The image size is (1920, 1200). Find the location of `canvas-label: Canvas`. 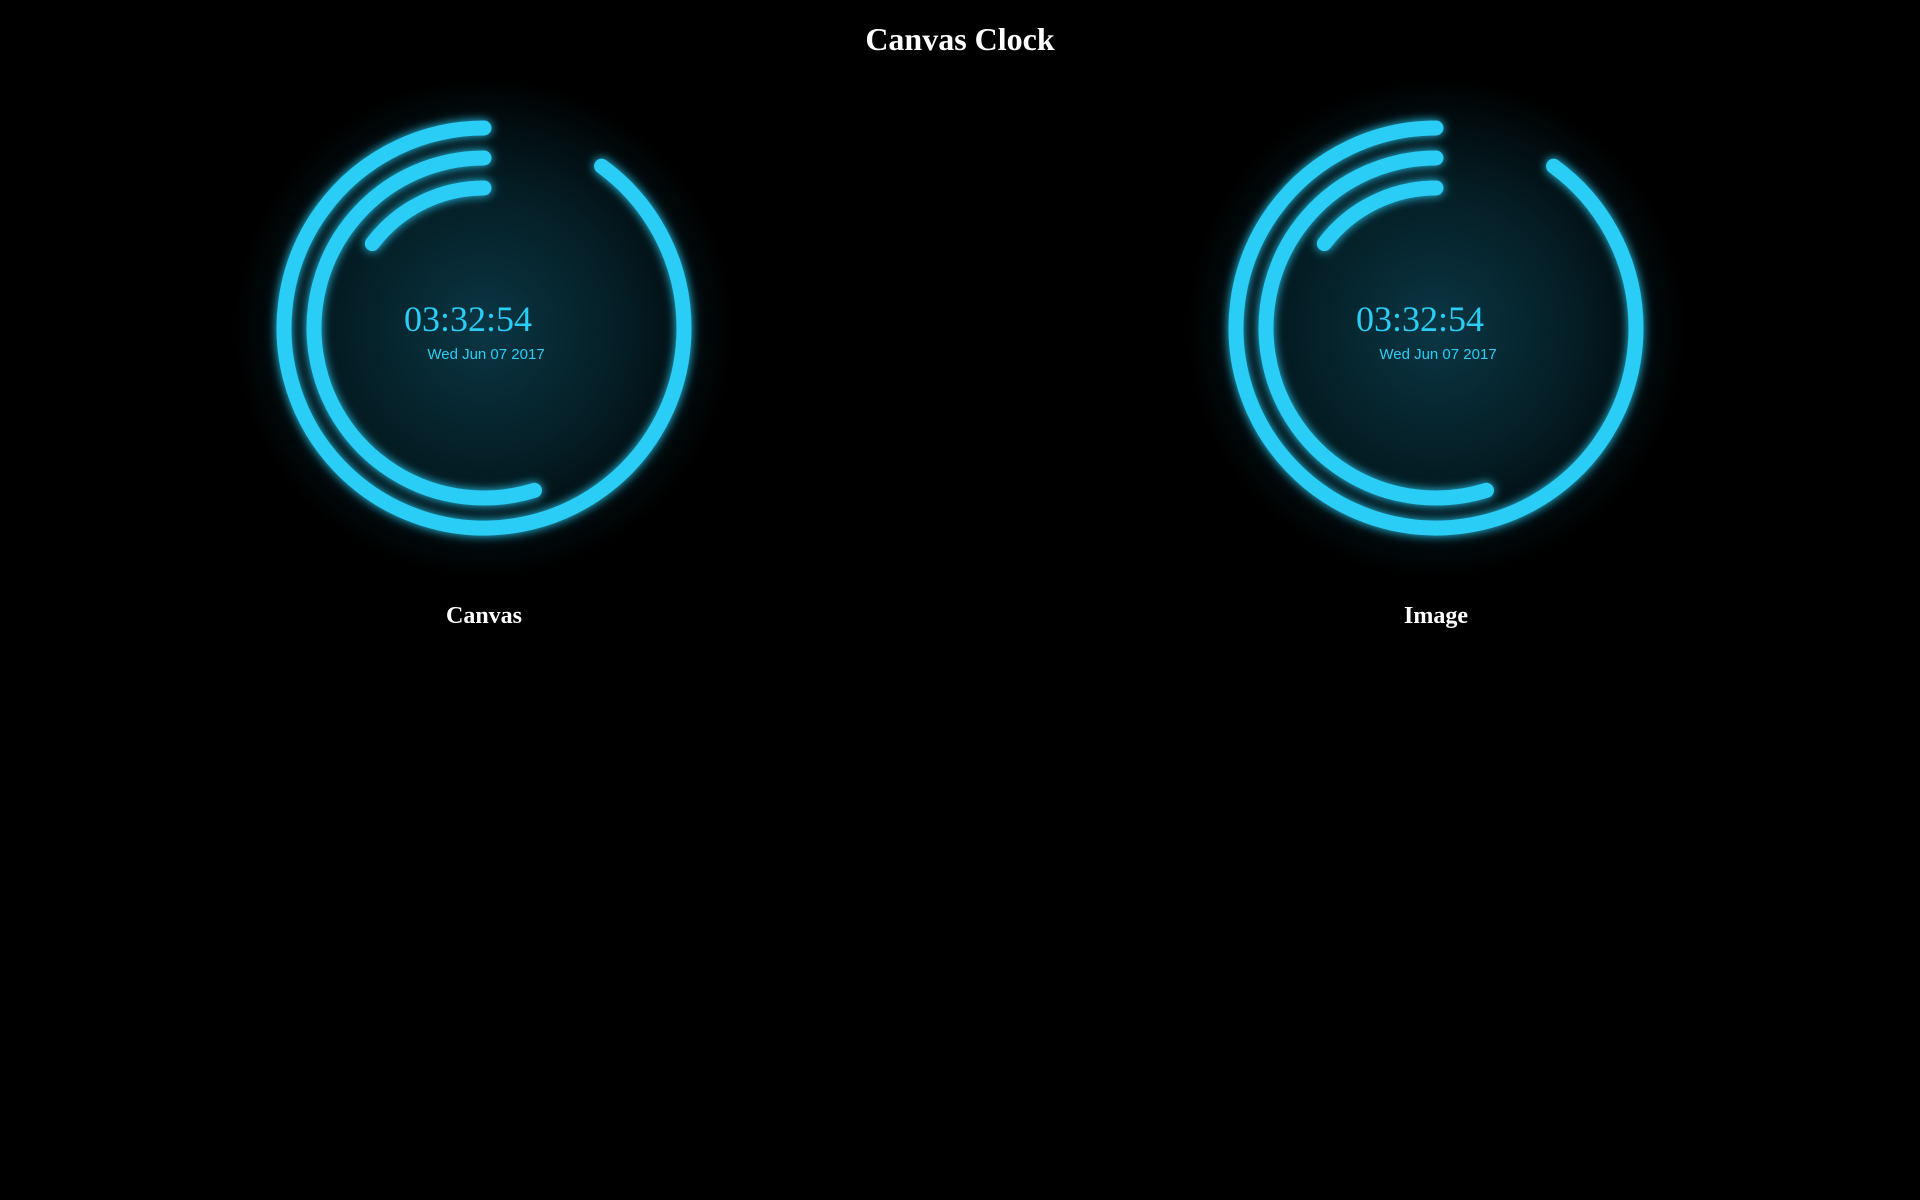

canvas-label: Canvas is located at coordinates (484, 616).